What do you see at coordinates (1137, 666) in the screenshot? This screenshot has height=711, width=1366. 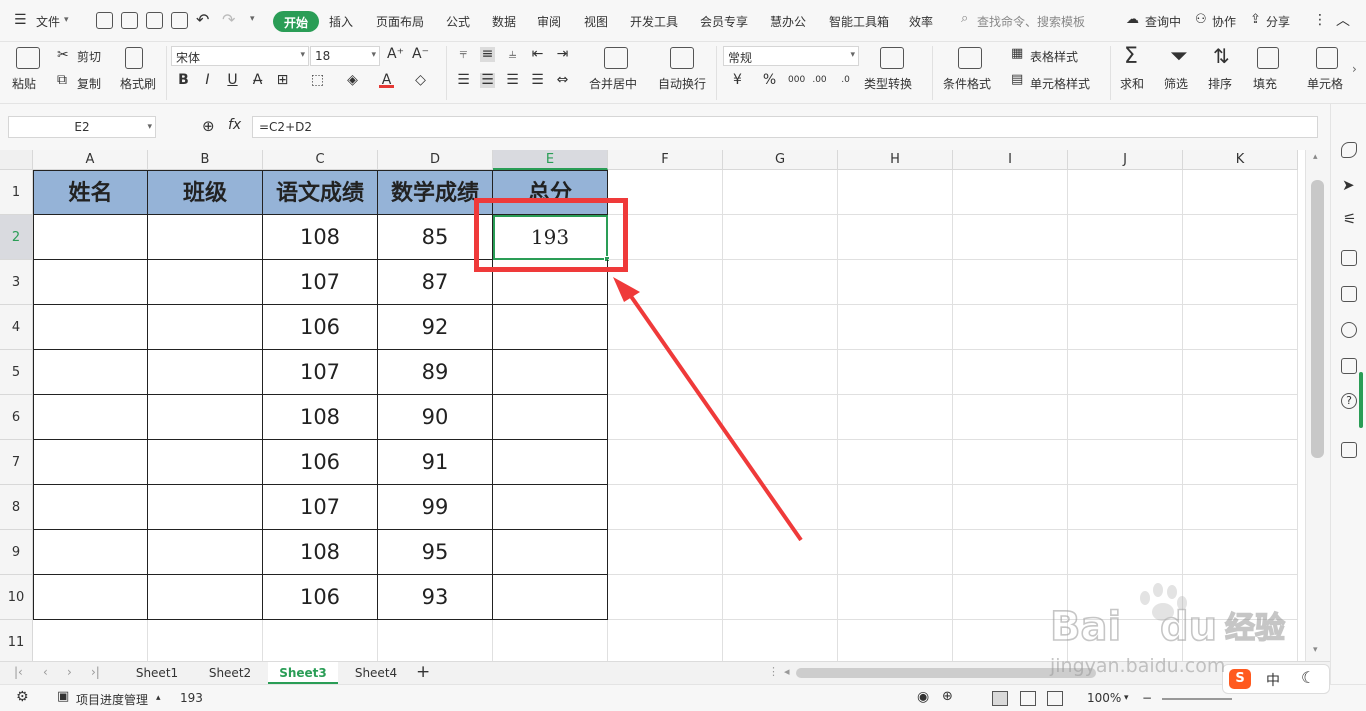 I see `svg-text: jingyan.baidu.com` at bounding box center [1137, 666].